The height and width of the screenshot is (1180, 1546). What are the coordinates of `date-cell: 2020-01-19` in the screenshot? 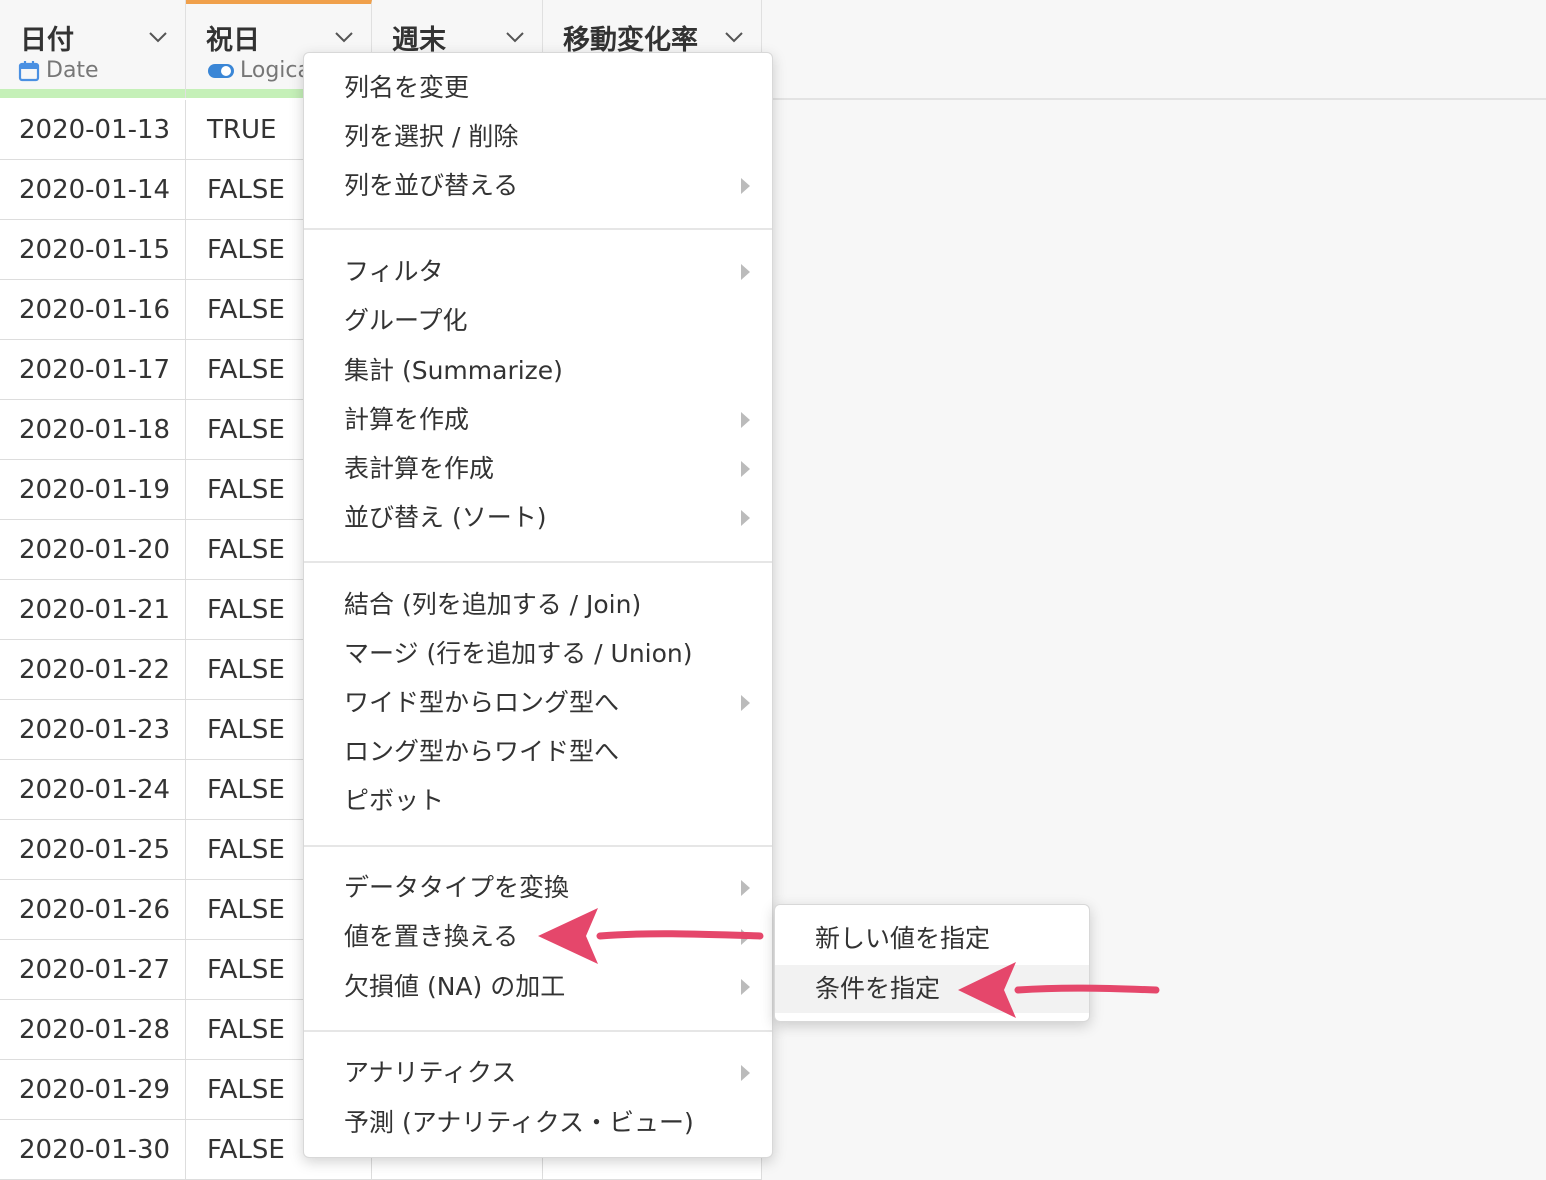 It's located at (93, 490).